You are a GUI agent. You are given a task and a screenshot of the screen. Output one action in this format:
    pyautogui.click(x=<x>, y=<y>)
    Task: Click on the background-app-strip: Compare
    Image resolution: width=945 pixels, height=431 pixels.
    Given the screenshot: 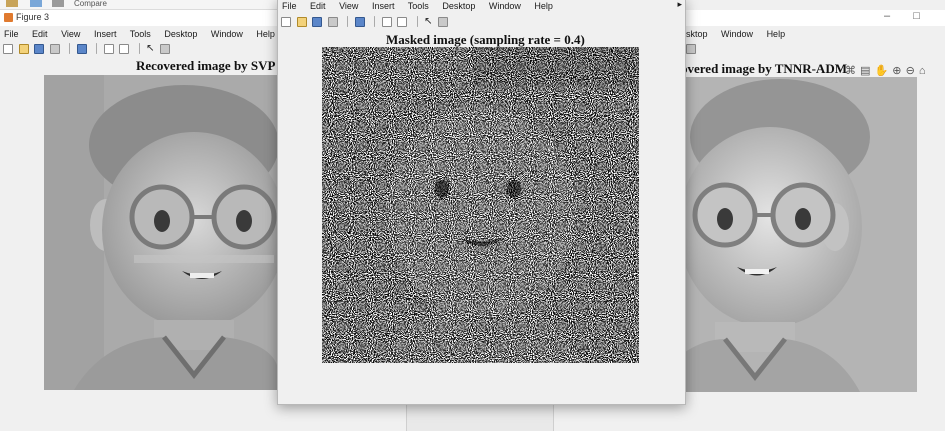 What is the action you would take?
    pyautogui.click(x=138, y=5)
    